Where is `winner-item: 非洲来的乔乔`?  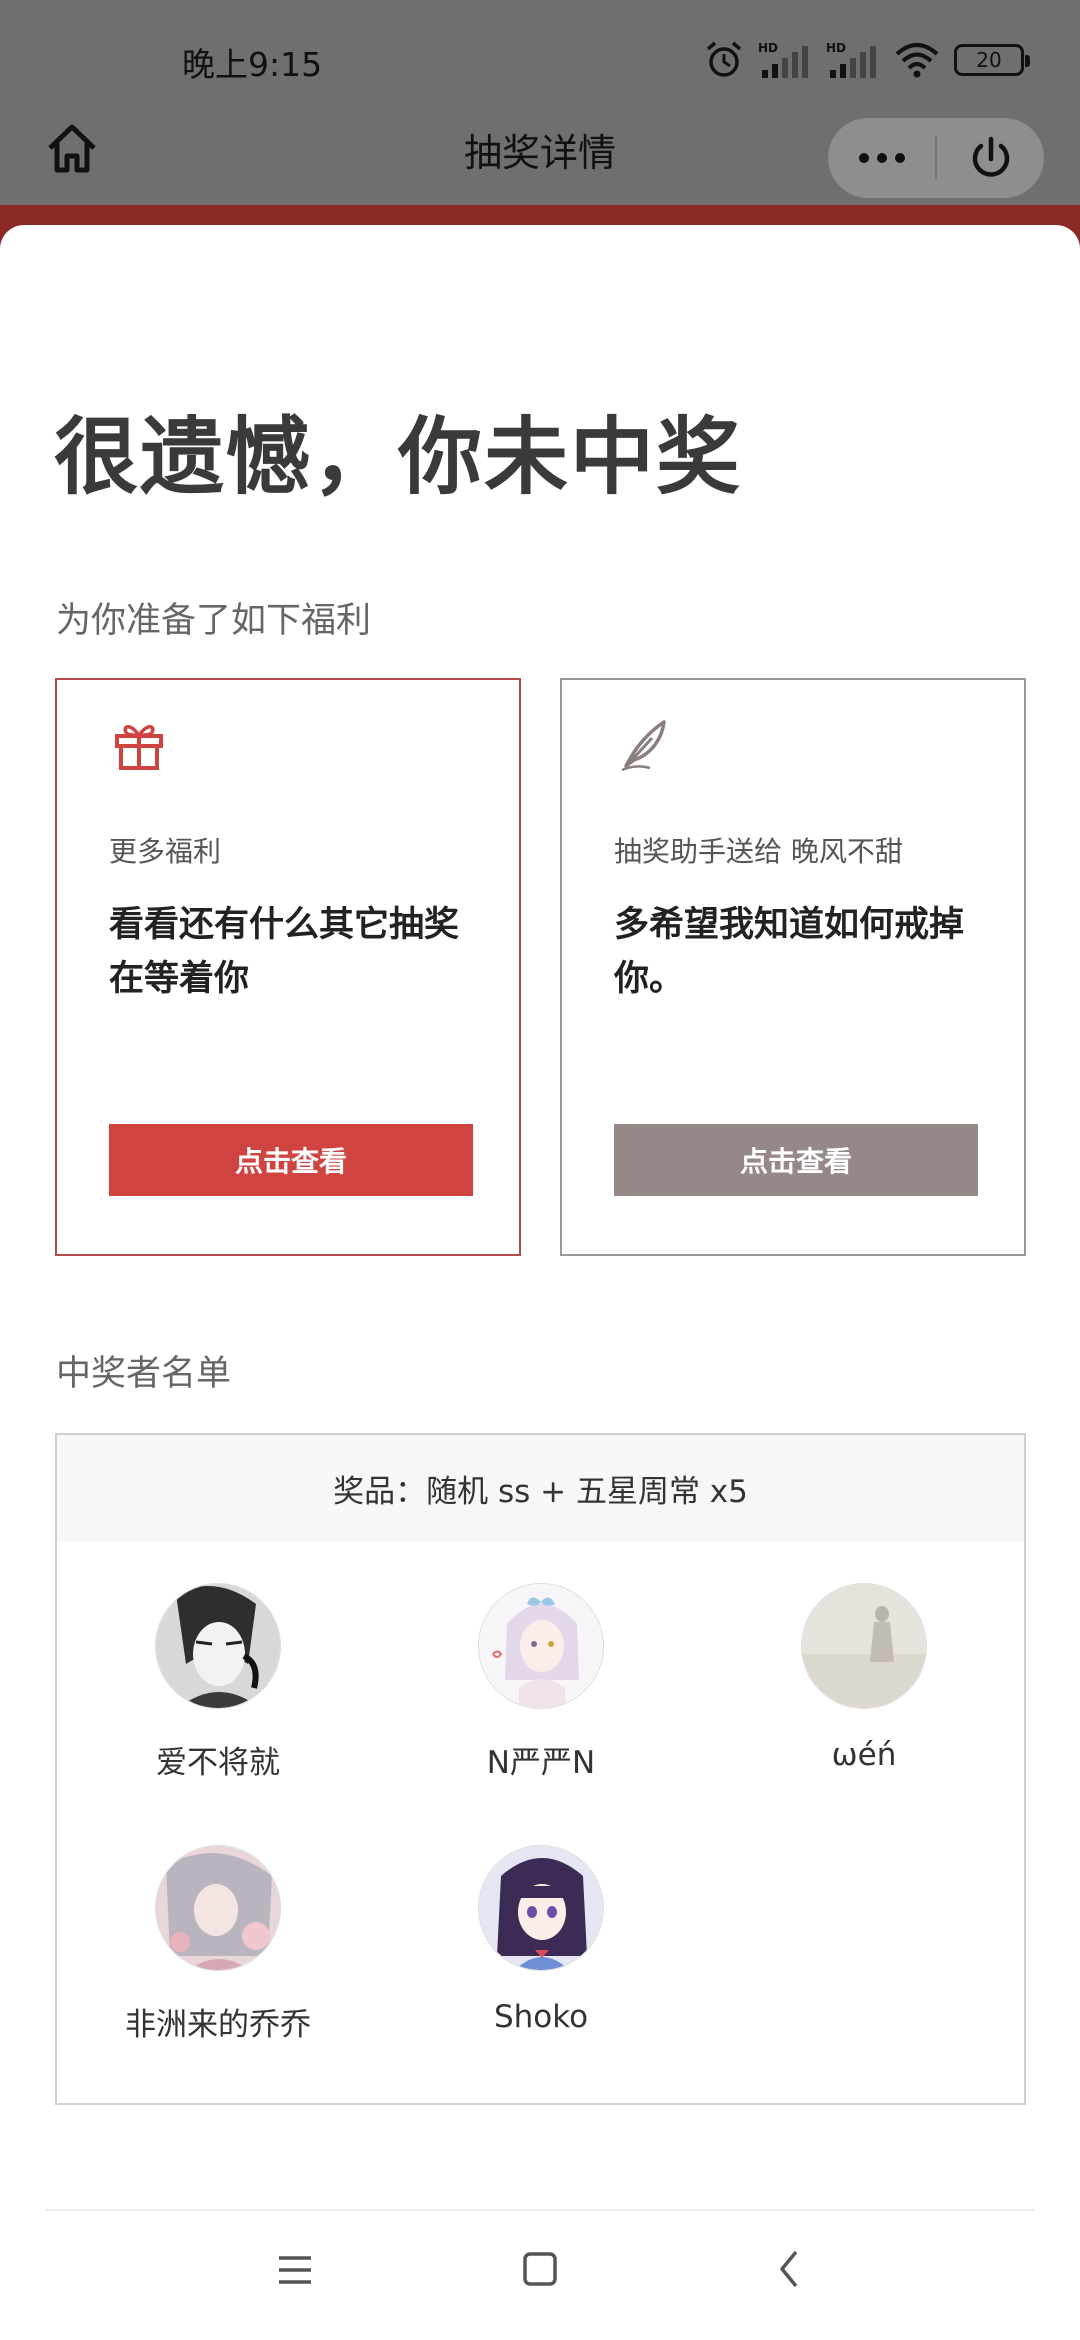
winner-item: 非洲来的乔乔 is located at coordinates (218, 1944).